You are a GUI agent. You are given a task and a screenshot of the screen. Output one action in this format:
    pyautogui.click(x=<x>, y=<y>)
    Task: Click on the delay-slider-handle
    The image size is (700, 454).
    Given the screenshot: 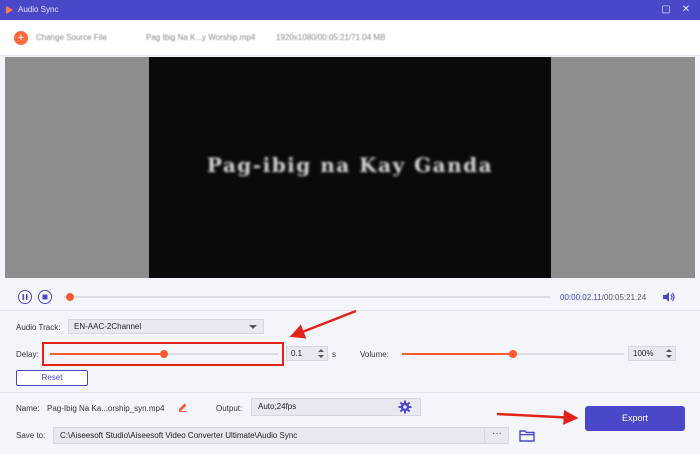 What is the action you would take?
    pyautogui.click(x=164, y=354)
    